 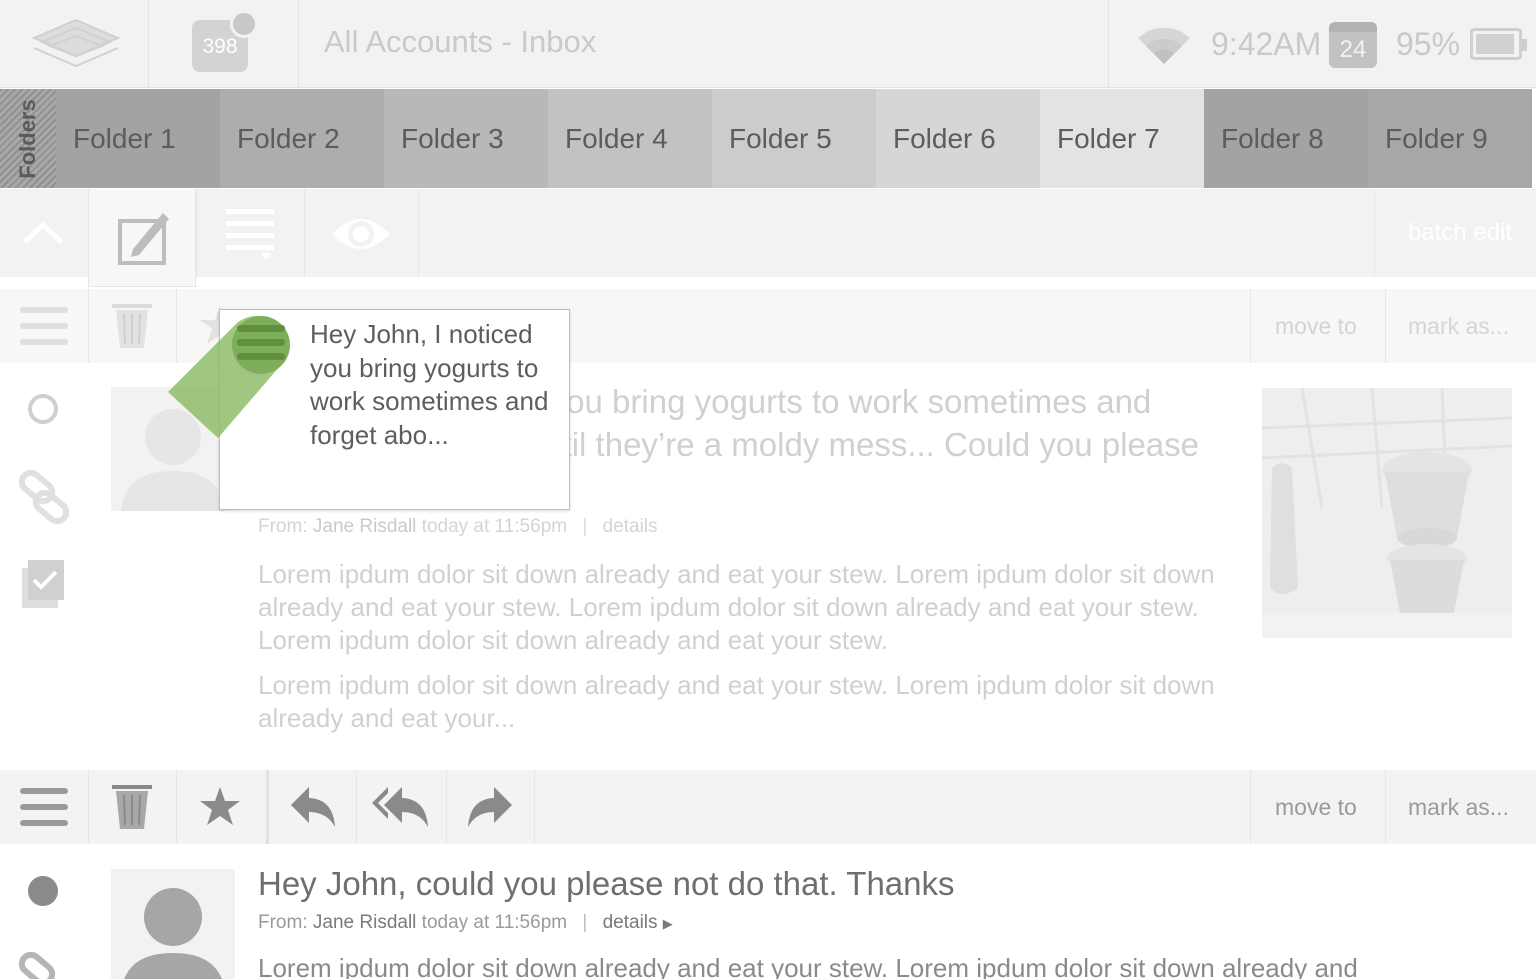 I want to click on status-bar: 398 All Accounts - Inbox 9:42AM 24 95%, so click(x=768, y=44).